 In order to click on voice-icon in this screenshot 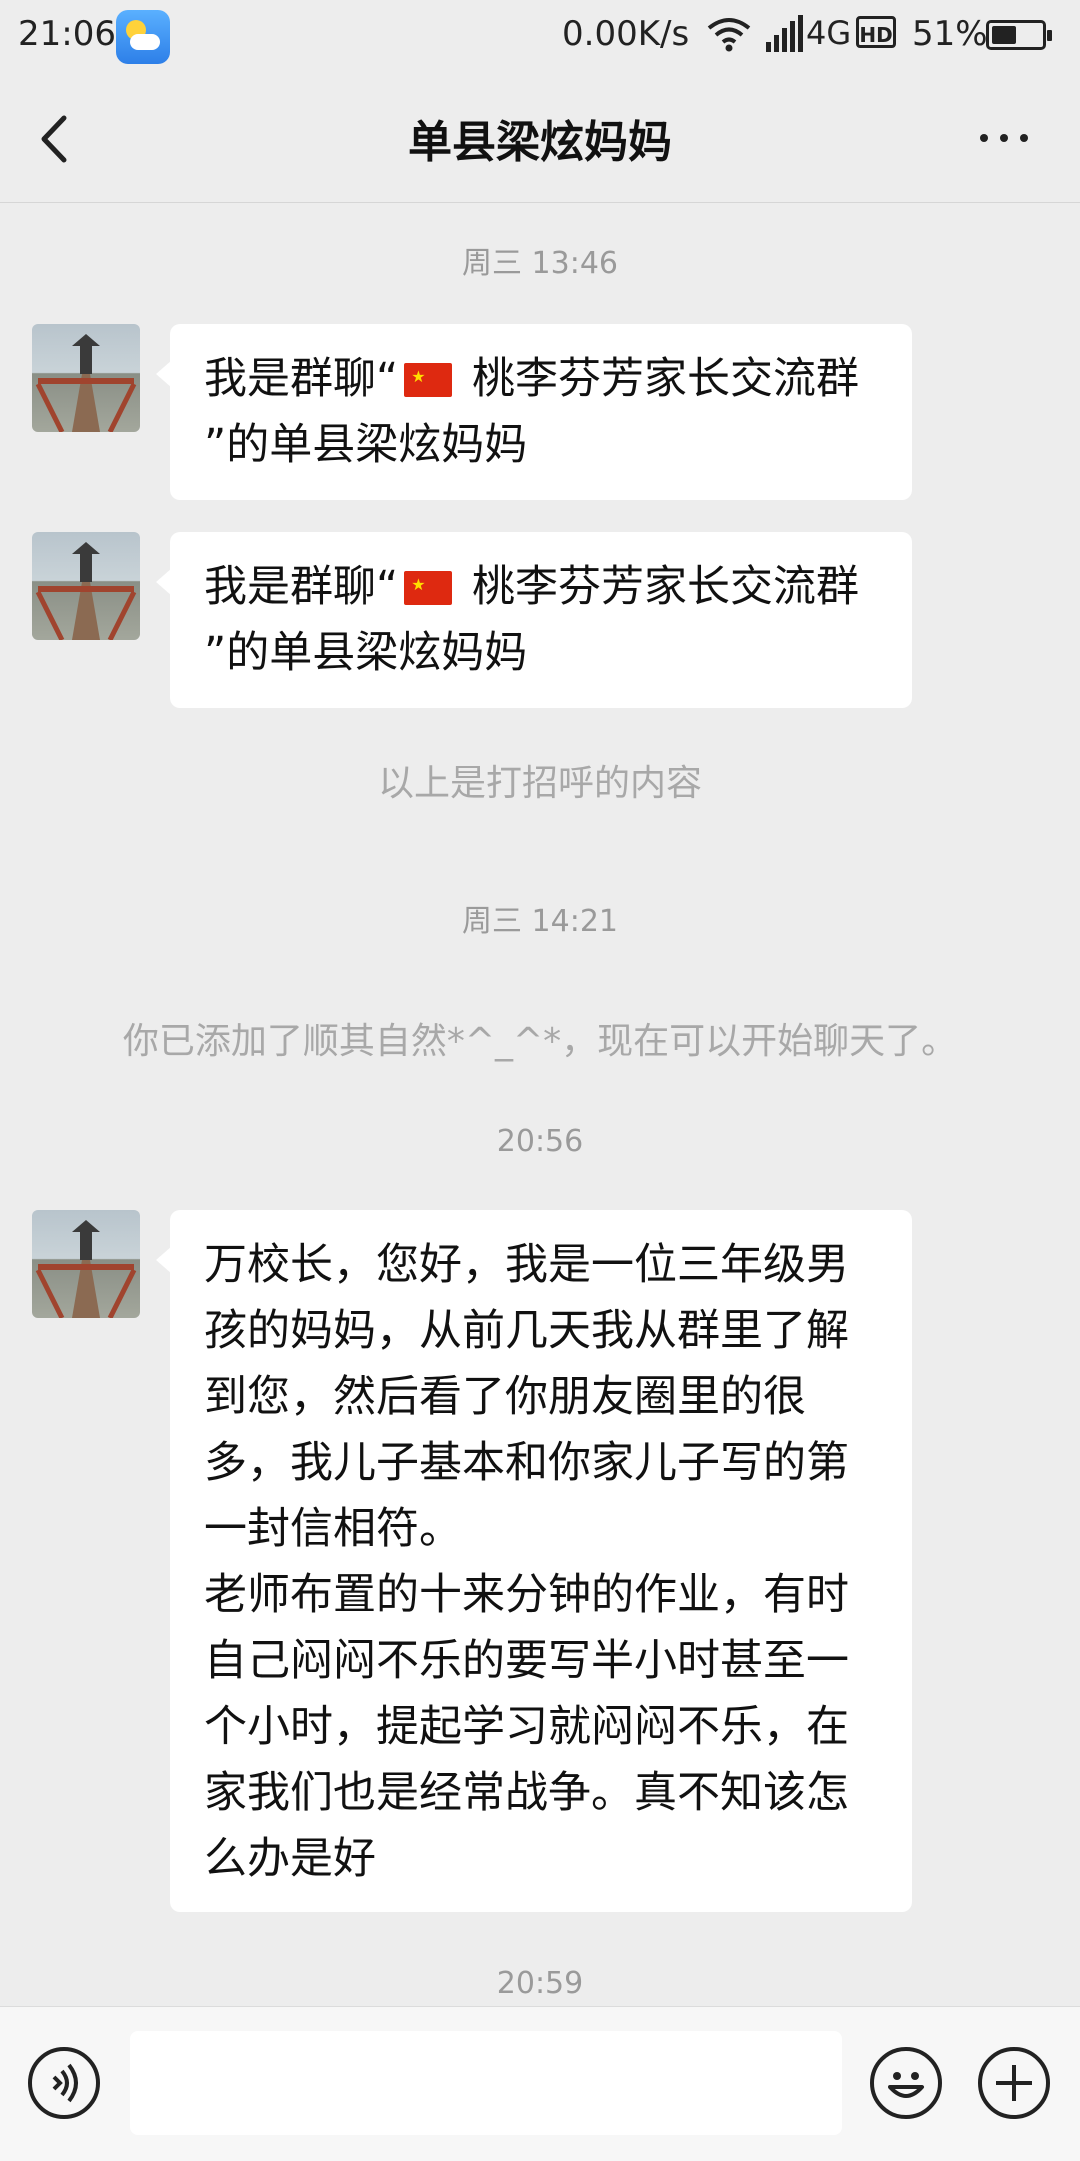, I will do `click(65, 2083)`.